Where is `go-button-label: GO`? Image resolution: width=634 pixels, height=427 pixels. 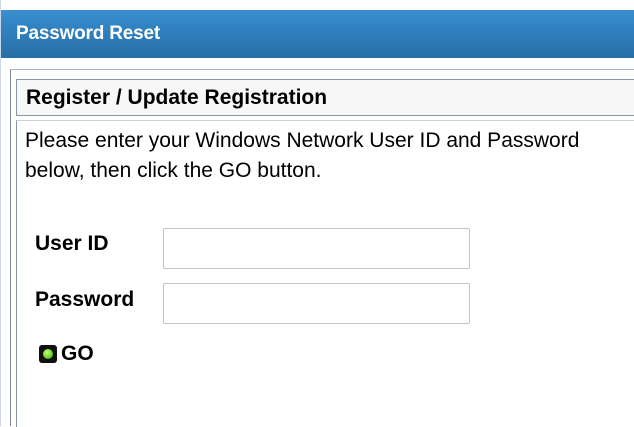
go-button-label: GO is located at coordinates (77, 353).